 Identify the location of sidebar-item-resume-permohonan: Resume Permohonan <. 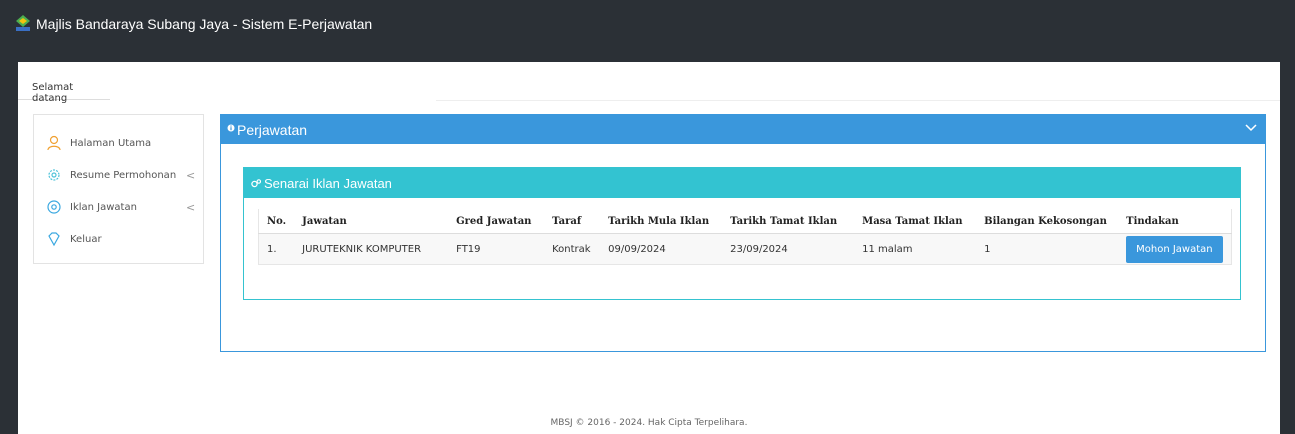
(120, 175).